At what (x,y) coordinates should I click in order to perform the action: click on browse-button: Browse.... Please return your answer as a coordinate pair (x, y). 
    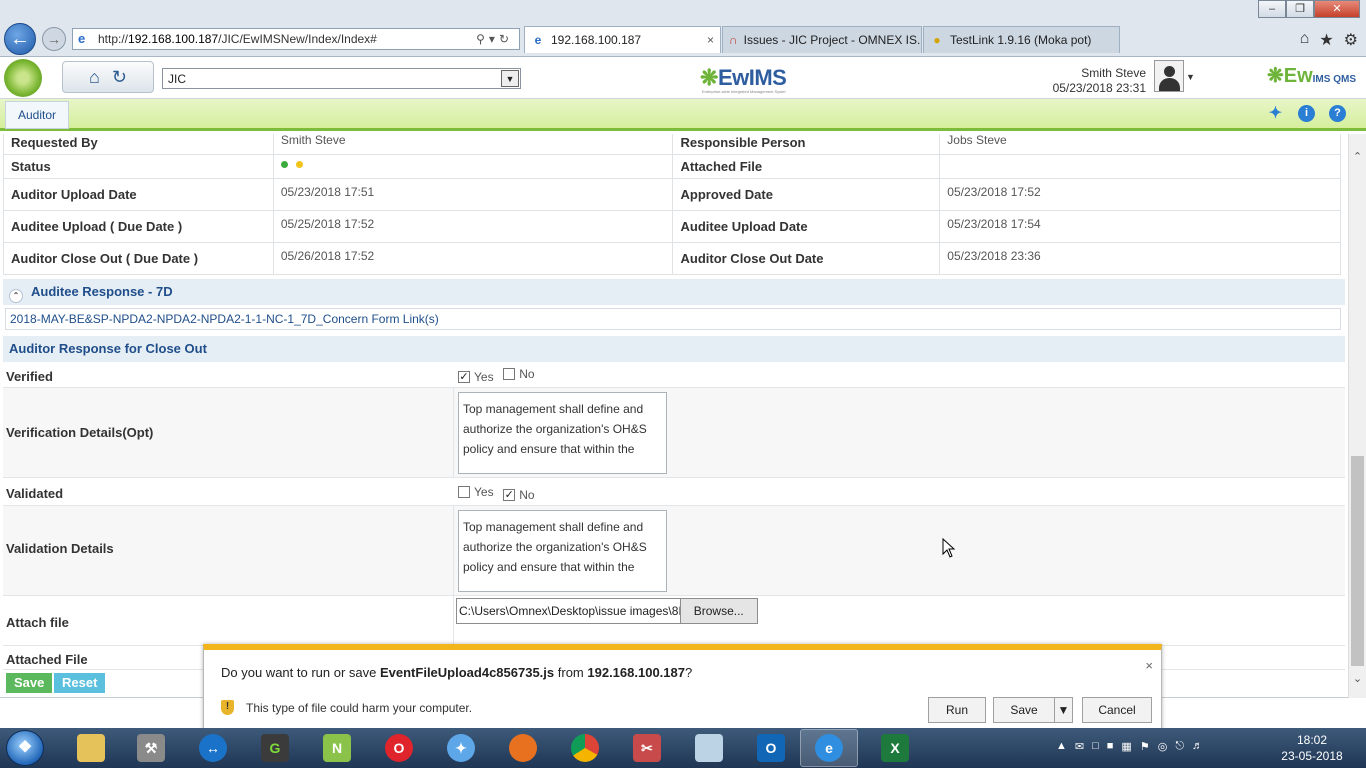
    Looking at the image, I should click on (718, 611).